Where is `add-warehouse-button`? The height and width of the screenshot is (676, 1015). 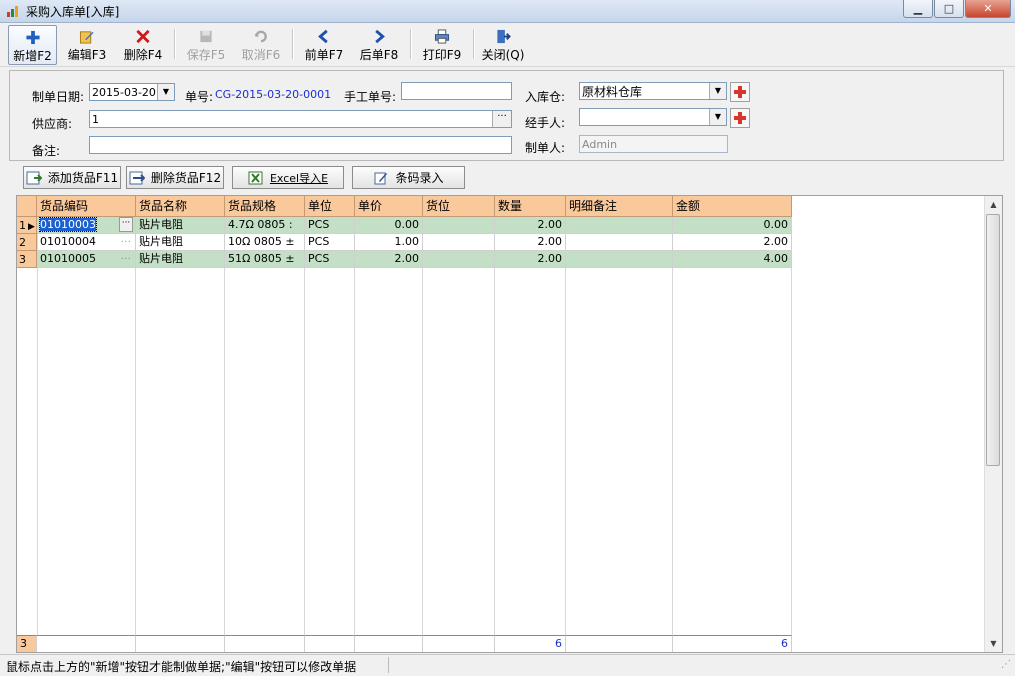 add-warehouse-button is located at coordinates (740, 92).